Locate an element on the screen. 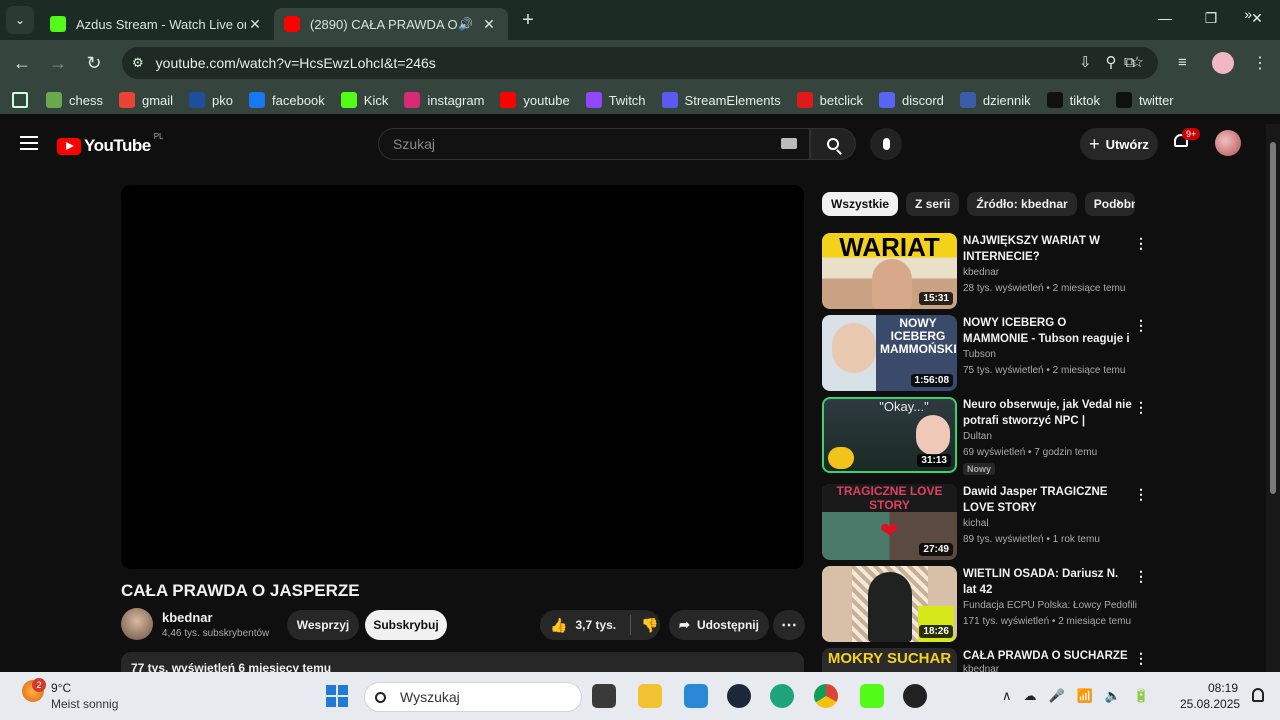 The height and width of the screenshot is (720, 1280). like-count: 3,7 tys. is located at coordinates (595, 625).